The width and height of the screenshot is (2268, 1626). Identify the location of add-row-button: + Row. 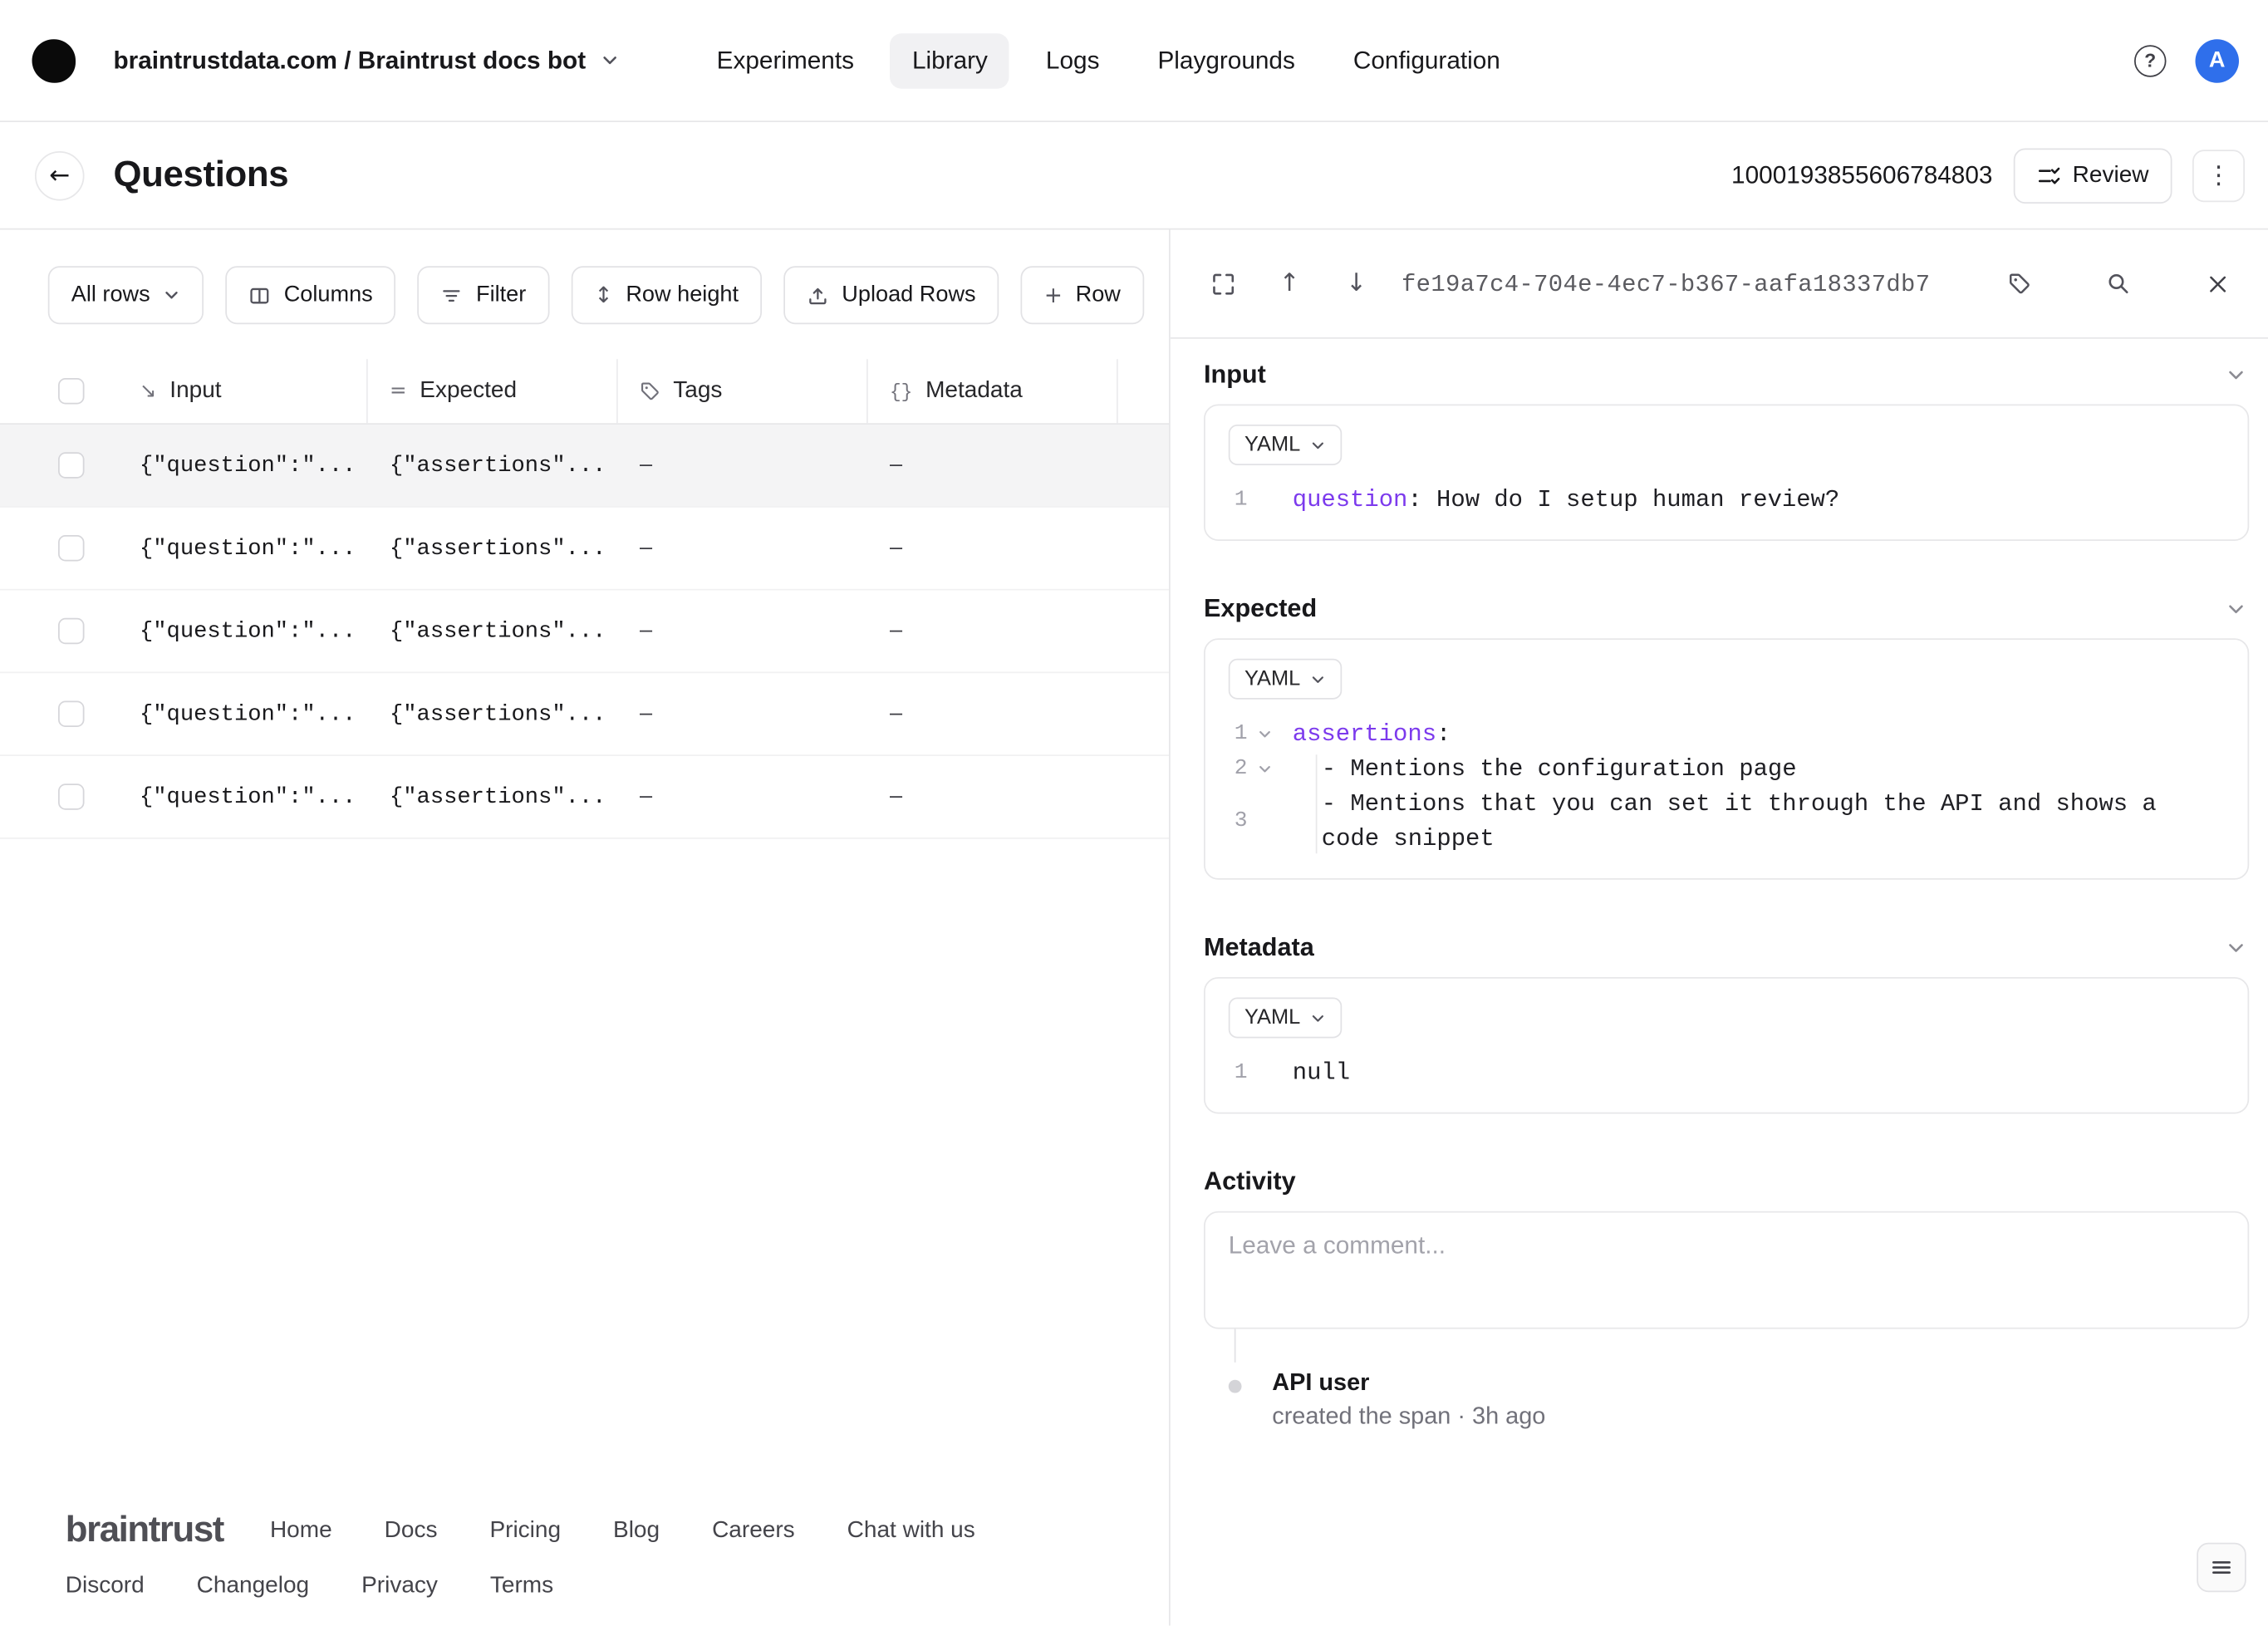
(1082, 295).